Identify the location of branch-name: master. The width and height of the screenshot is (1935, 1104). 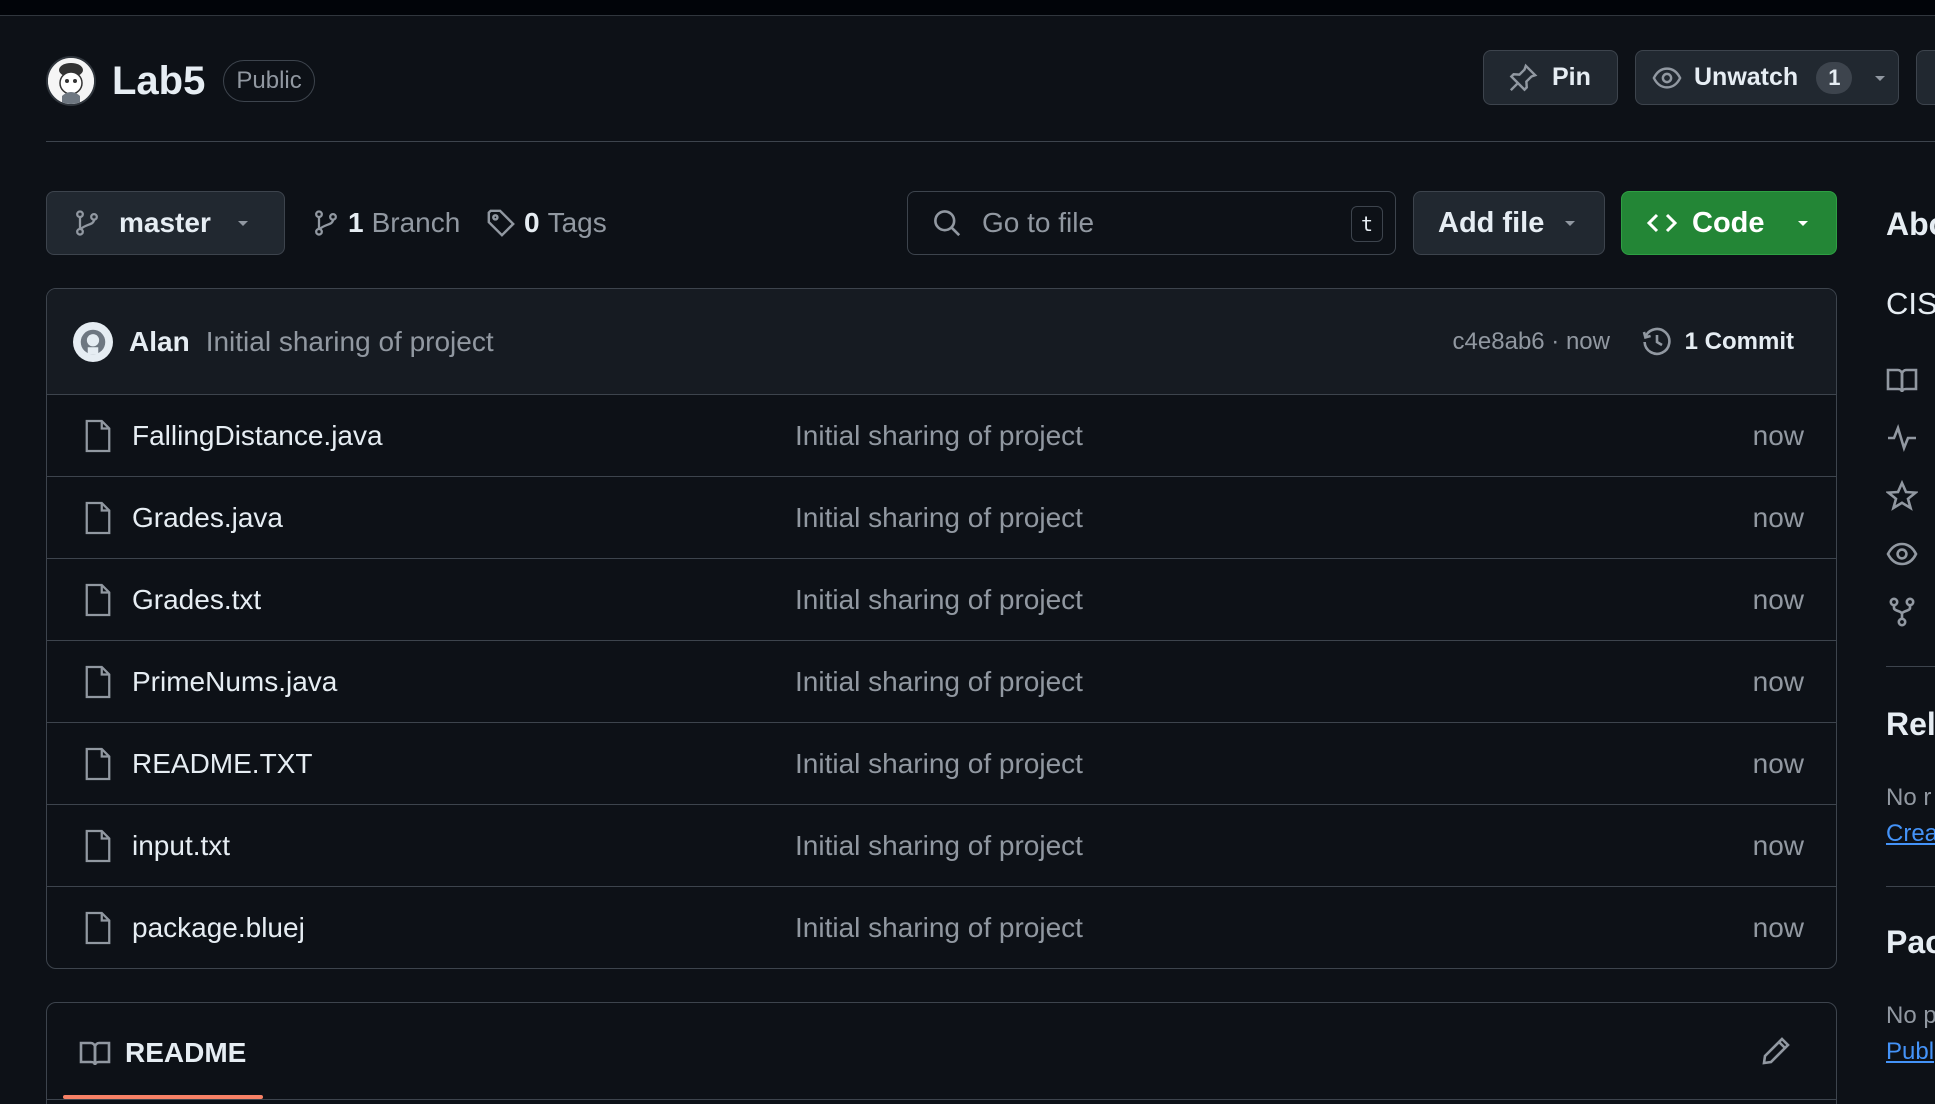
(165, 222).